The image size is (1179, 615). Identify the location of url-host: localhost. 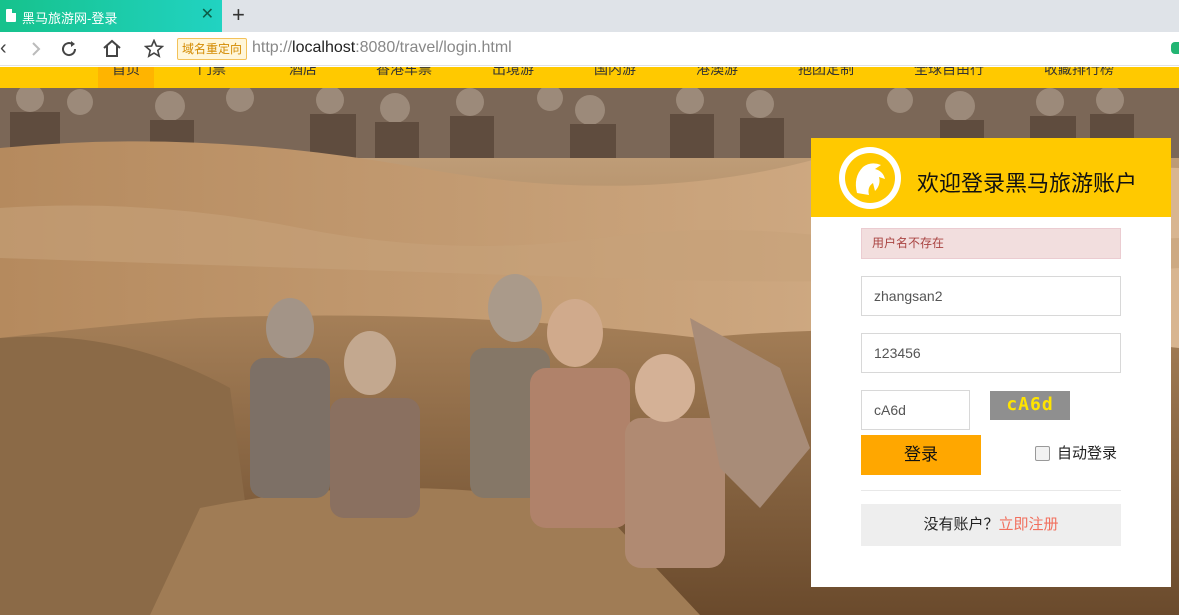
(324, 47).